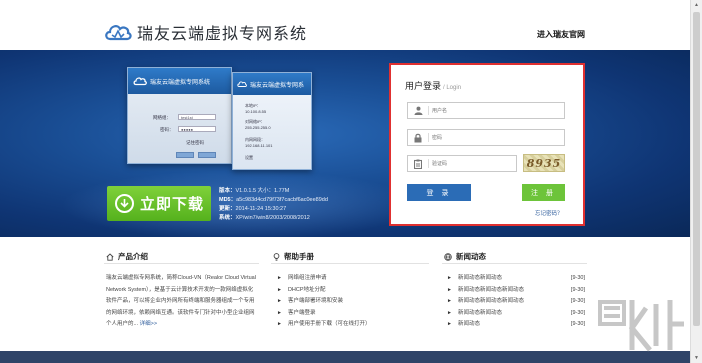  I want to click on help-item-label: DHCP地址分配, so click(306, 289).